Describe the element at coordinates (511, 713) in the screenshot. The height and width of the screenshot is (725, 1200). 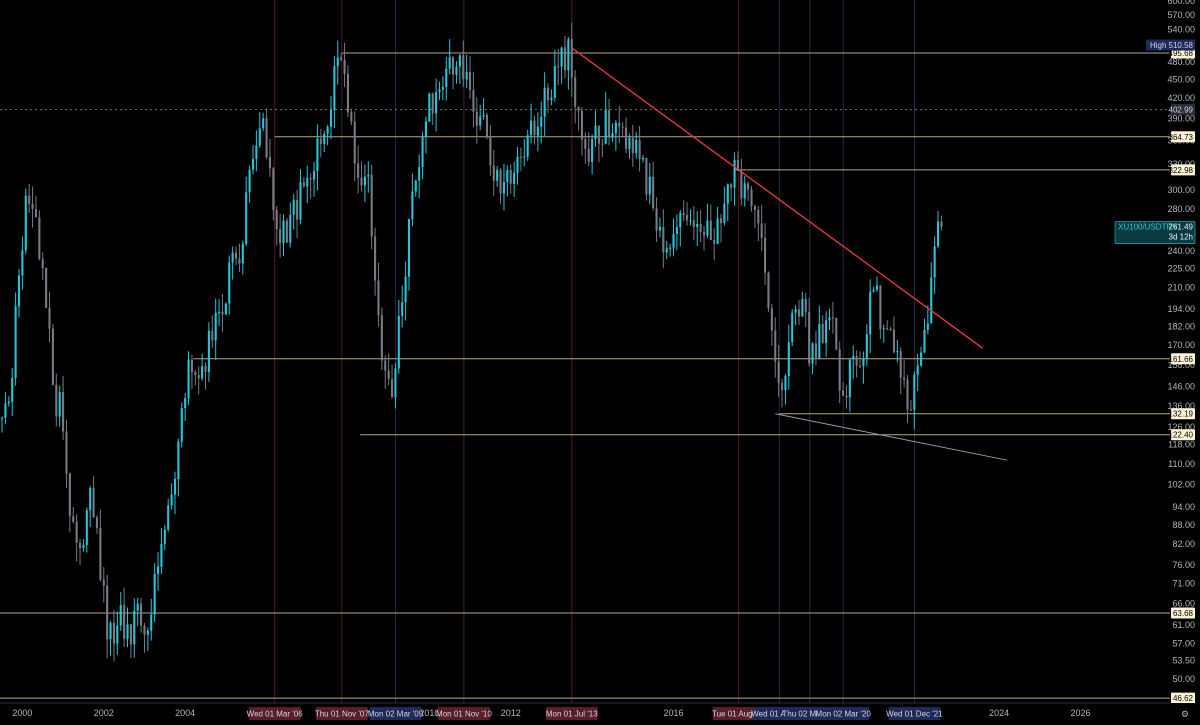
I see `x-tick-label: 2012` at that location.